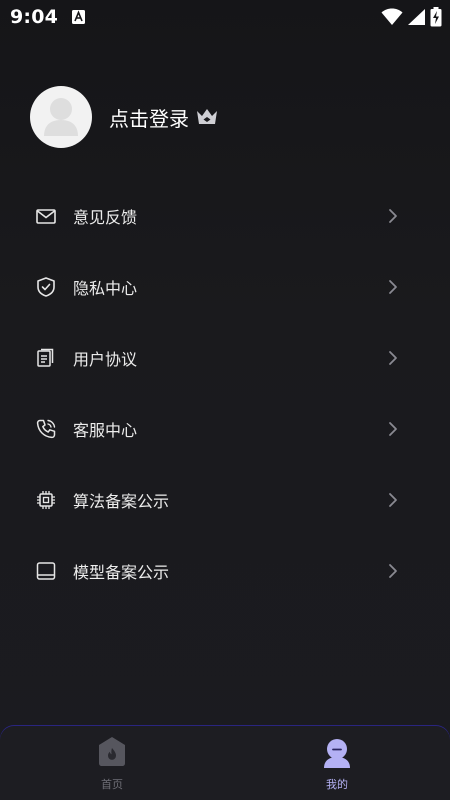  I want to click on mail-icon, so click(46, 216).